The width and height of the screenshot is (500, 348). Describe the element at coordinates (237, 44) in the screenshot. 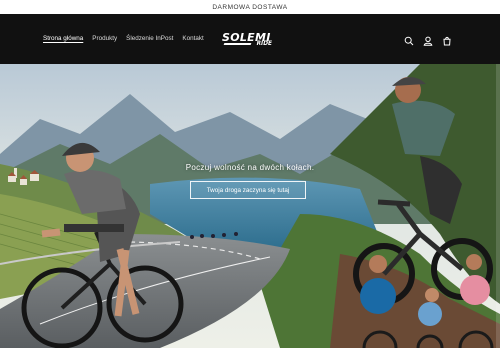

I see `logo-swoosh` at that location.